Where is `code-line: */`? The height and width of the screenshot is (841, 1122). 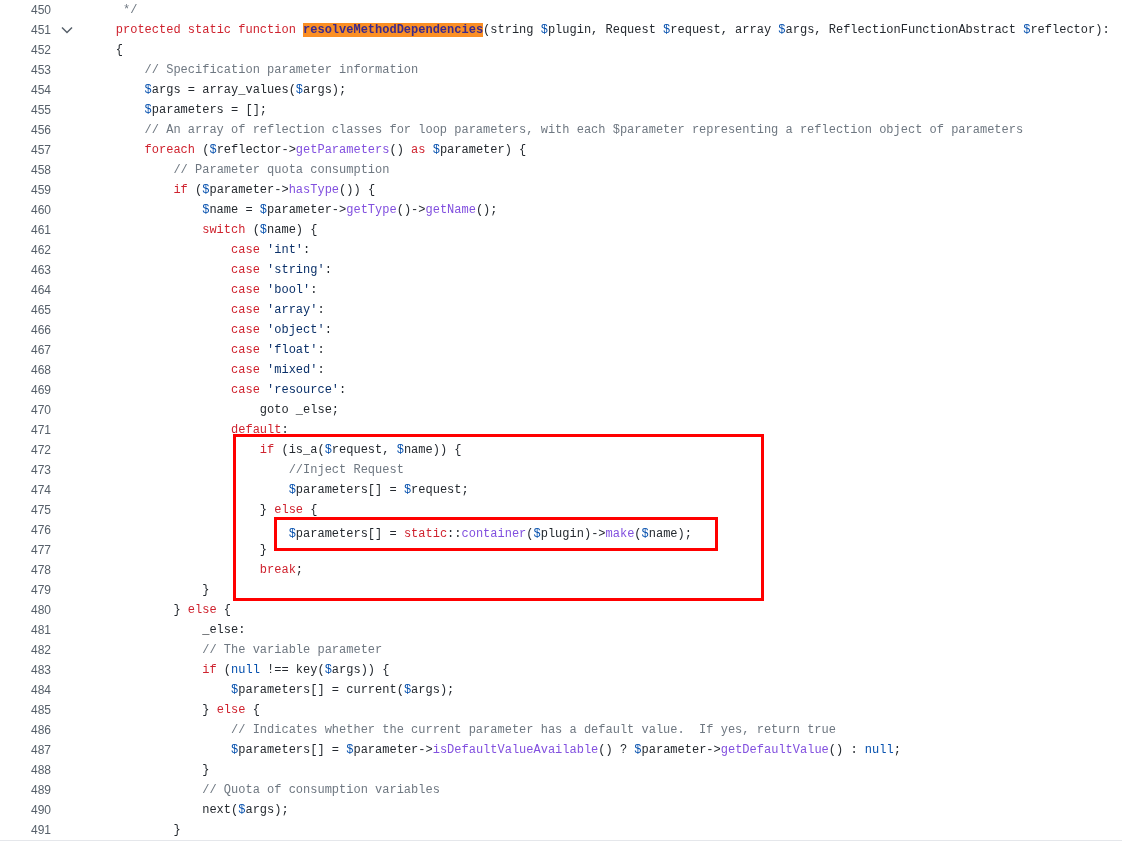
code-line: */ is located at coordinates (130, 10).